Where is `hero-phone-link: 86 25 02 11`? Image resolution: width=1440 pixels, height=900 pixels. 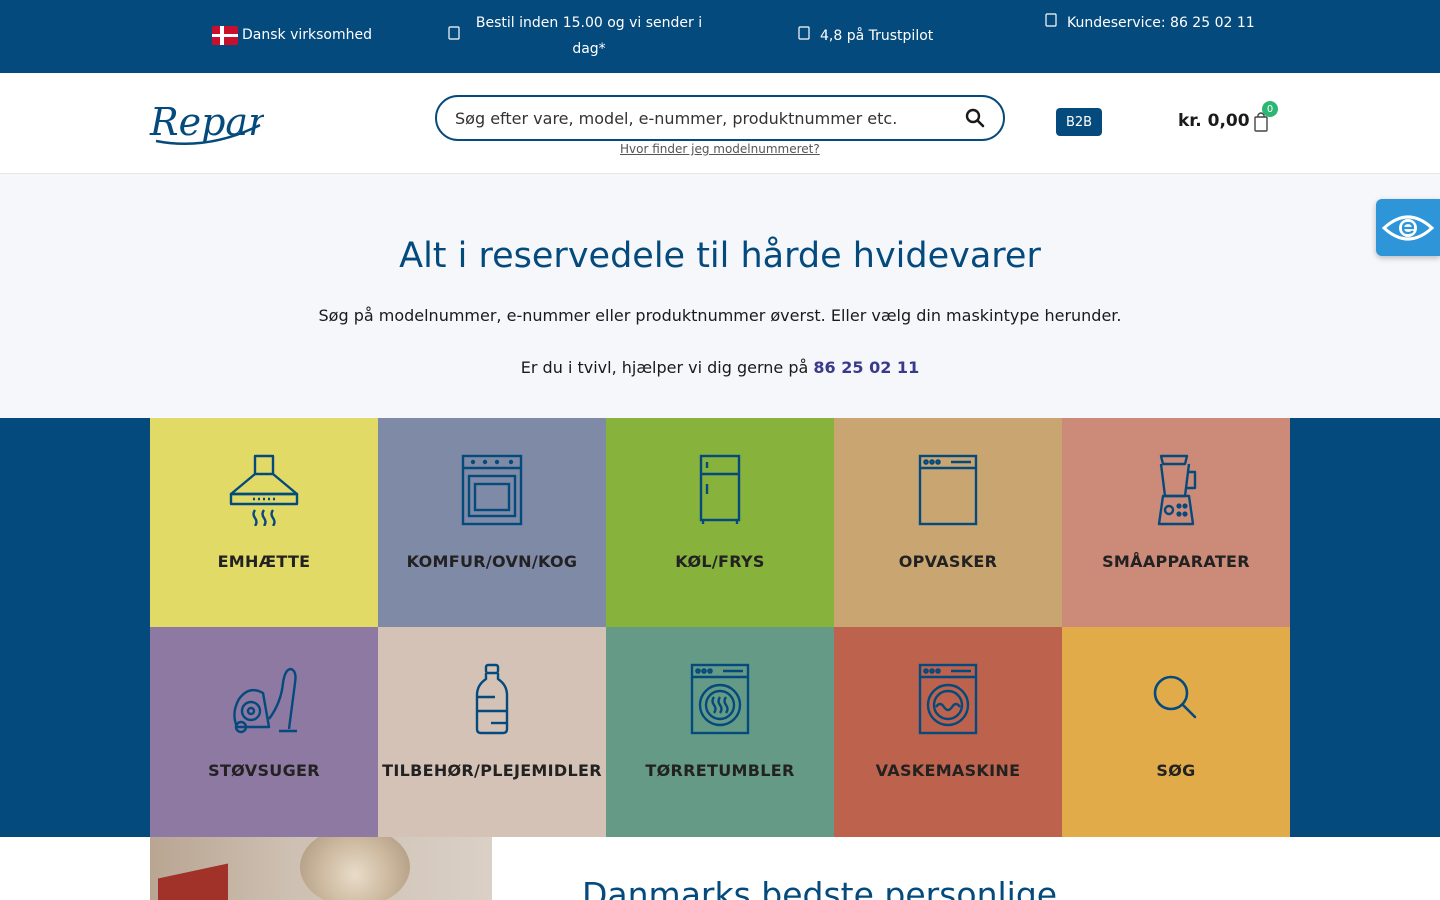 hero-phone-link: 86 25 02 11 is located at coordinates (866, 367).